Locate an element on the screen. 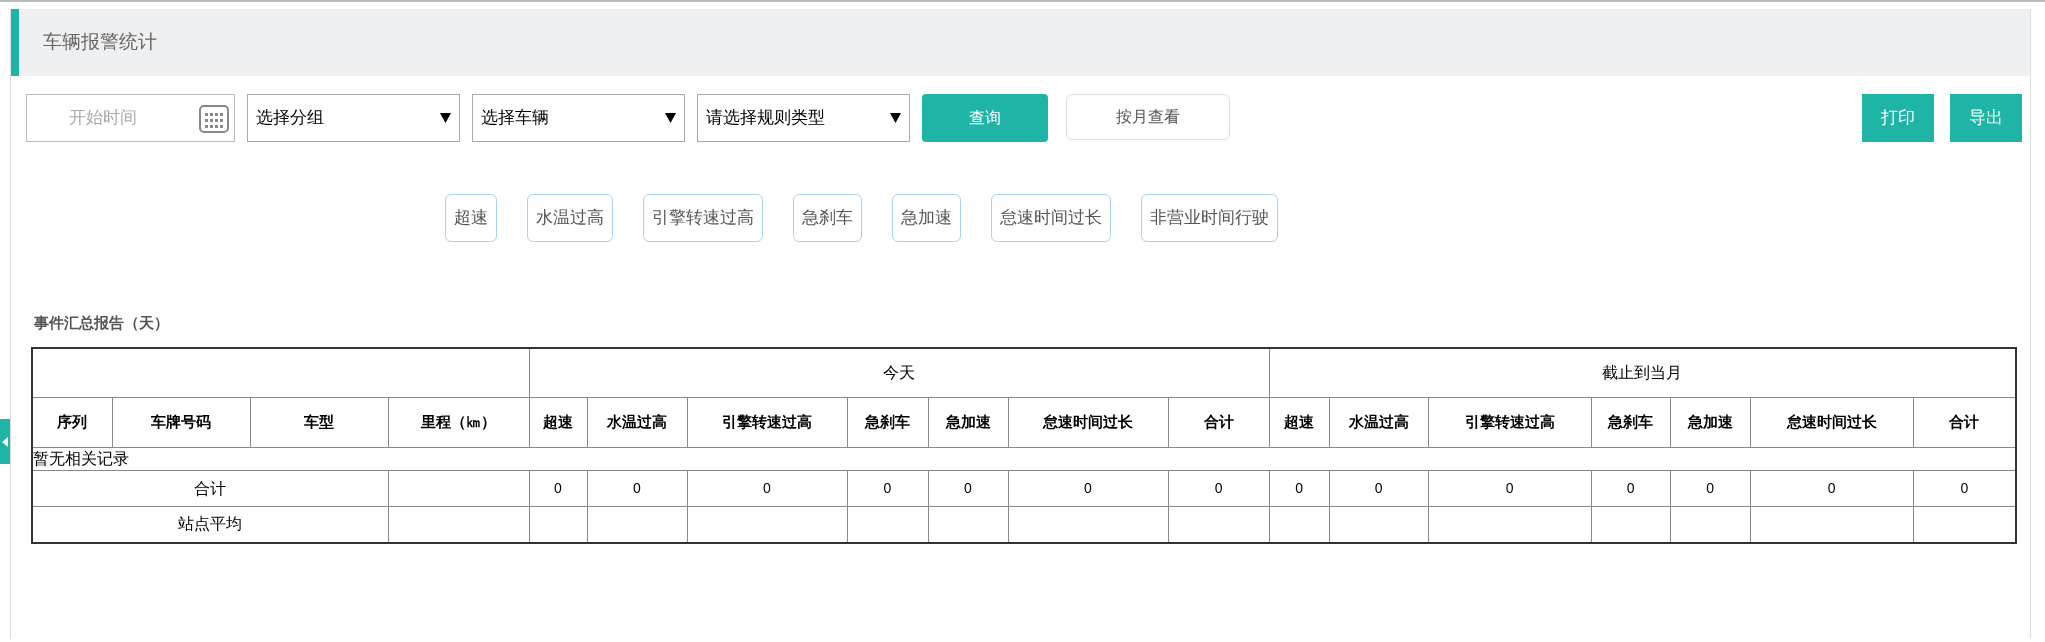 The width and height of the screenshot is (2045, 642). left-caret-icon is located at coordinates (5, 441).